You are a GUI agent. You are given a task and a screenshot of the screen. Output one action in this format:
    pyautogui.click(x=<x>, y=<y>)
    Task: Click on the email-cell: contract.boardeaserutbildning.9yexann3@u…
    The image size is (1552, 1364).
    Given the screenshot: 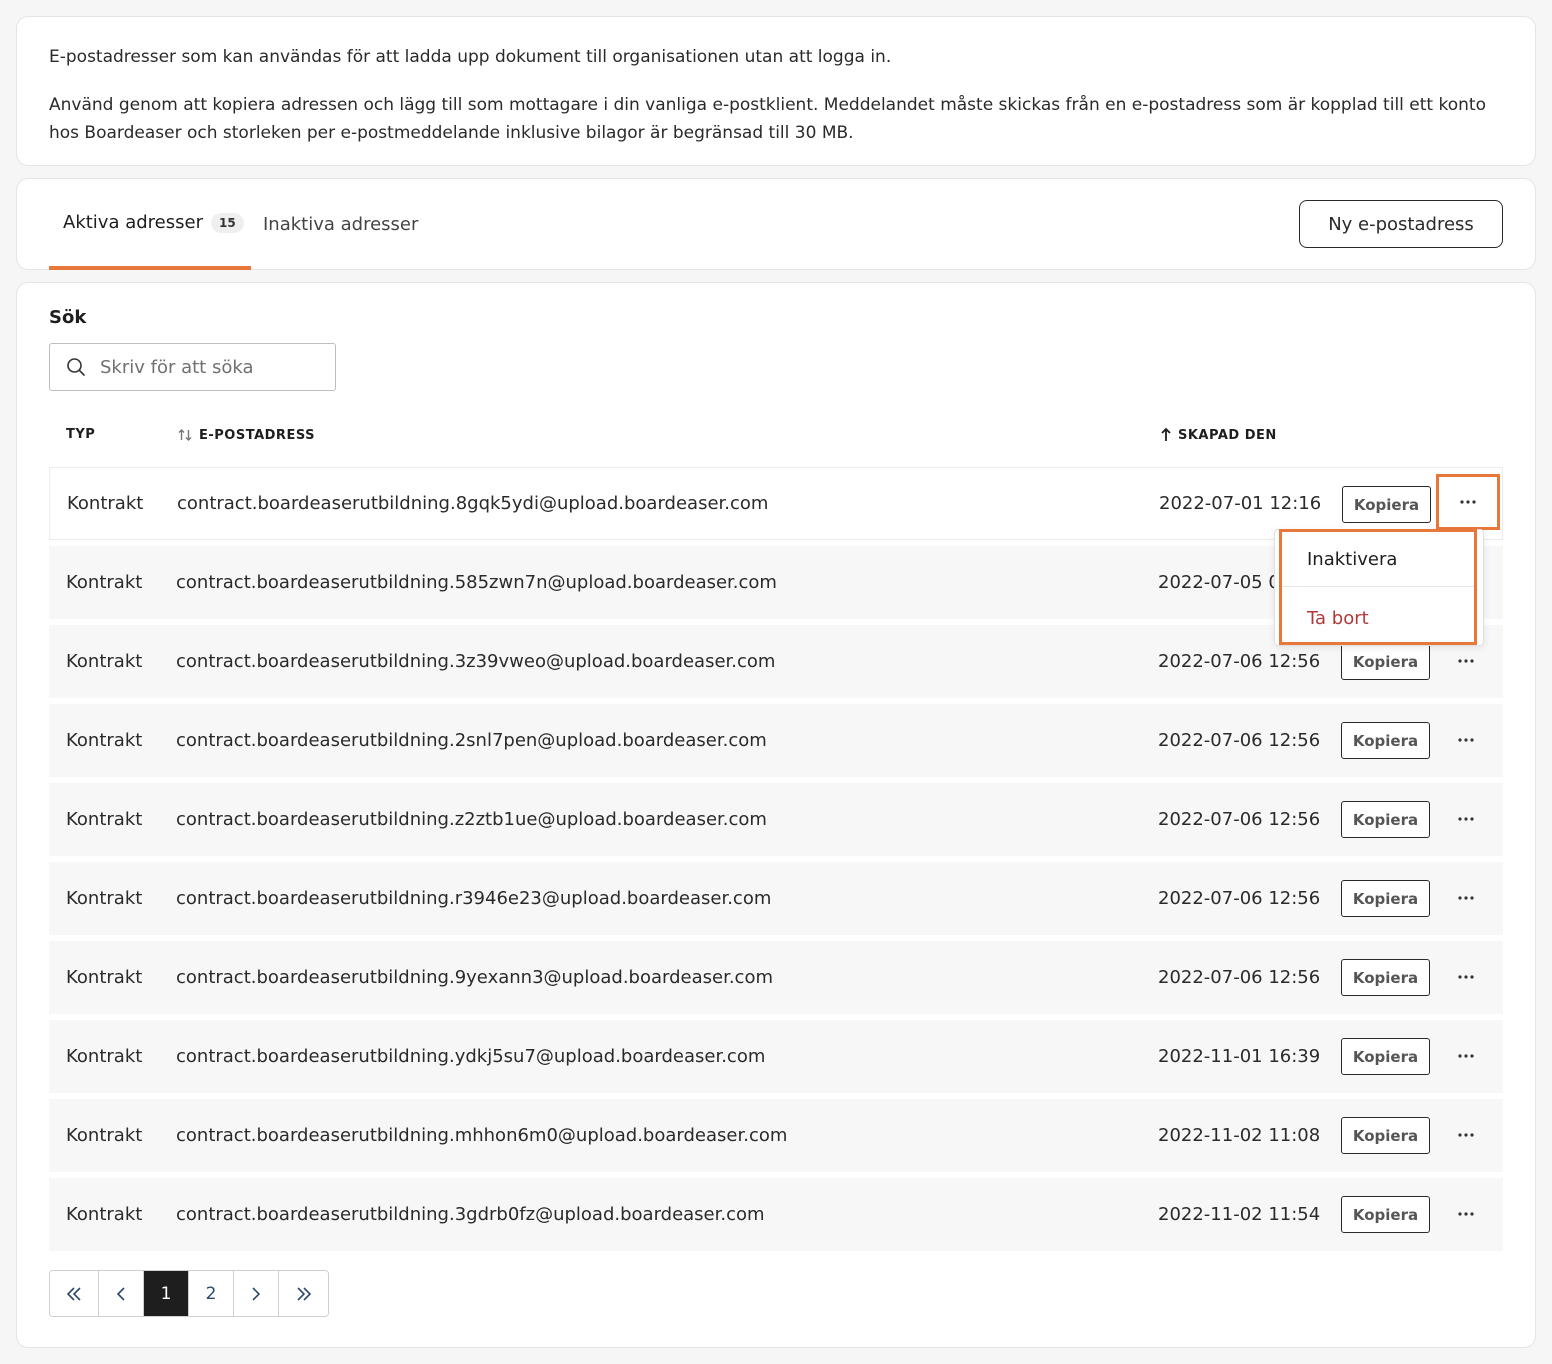 What is the action you would take?
    pyautogui.click(x=474, y=977)
    